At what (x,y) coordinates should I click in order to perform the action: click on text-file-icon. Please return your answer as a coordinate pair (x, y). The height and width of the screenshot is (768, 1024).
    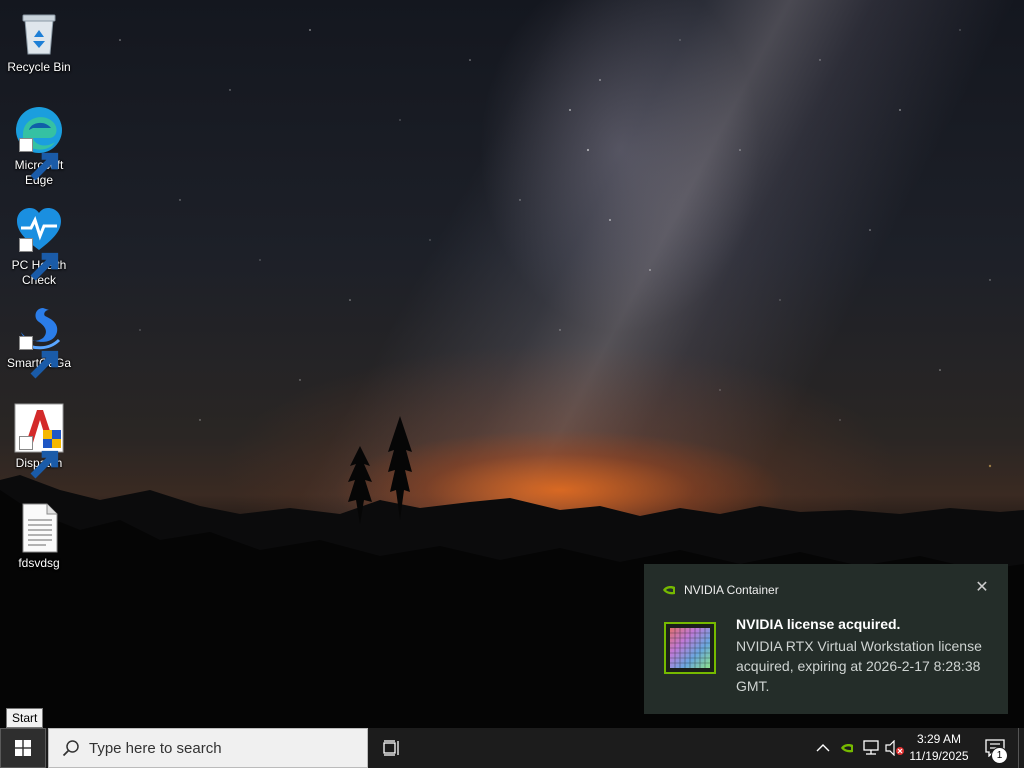
    Looking at the image, I should click on (39, 528).